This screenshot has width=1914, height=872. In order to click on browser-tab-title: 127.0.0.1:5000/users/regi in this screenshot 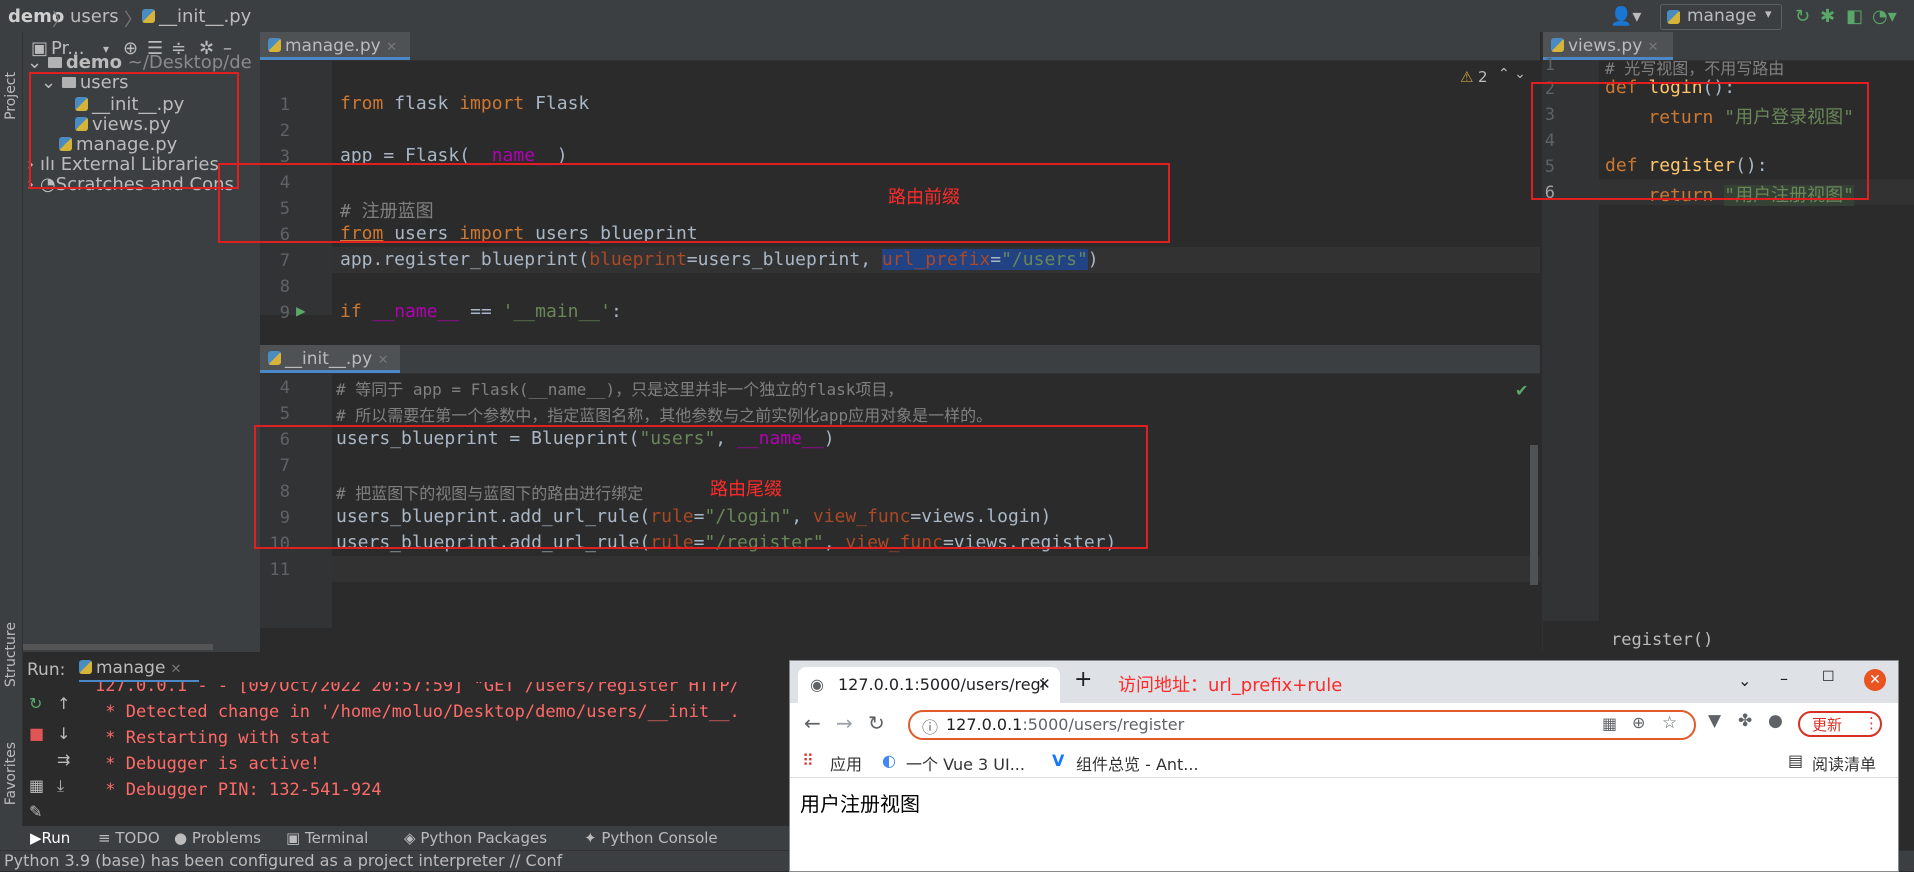, I will do `click(942, 684)`.